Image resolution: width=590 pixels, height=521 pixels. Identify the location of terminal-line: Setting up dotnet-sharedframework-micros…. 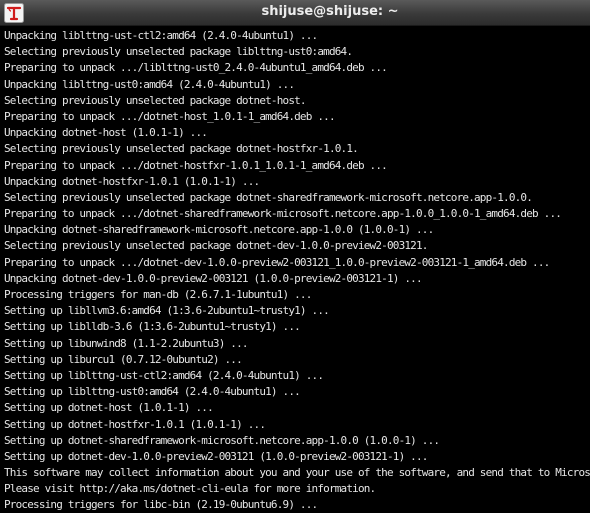
(222, 440).